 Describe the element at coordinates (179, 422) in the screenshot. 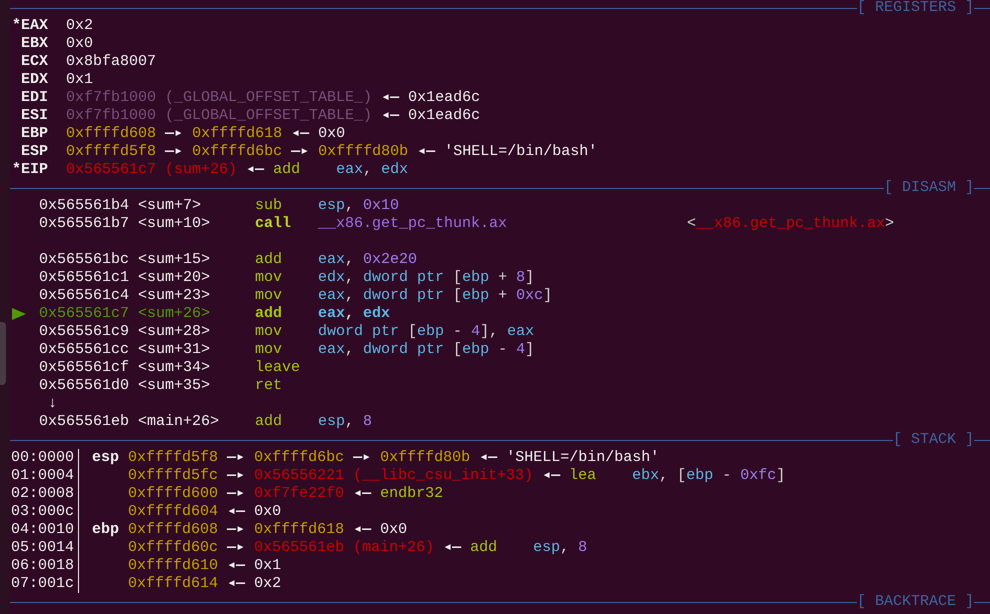

I see `symbol-label: <main+26>` at that location.